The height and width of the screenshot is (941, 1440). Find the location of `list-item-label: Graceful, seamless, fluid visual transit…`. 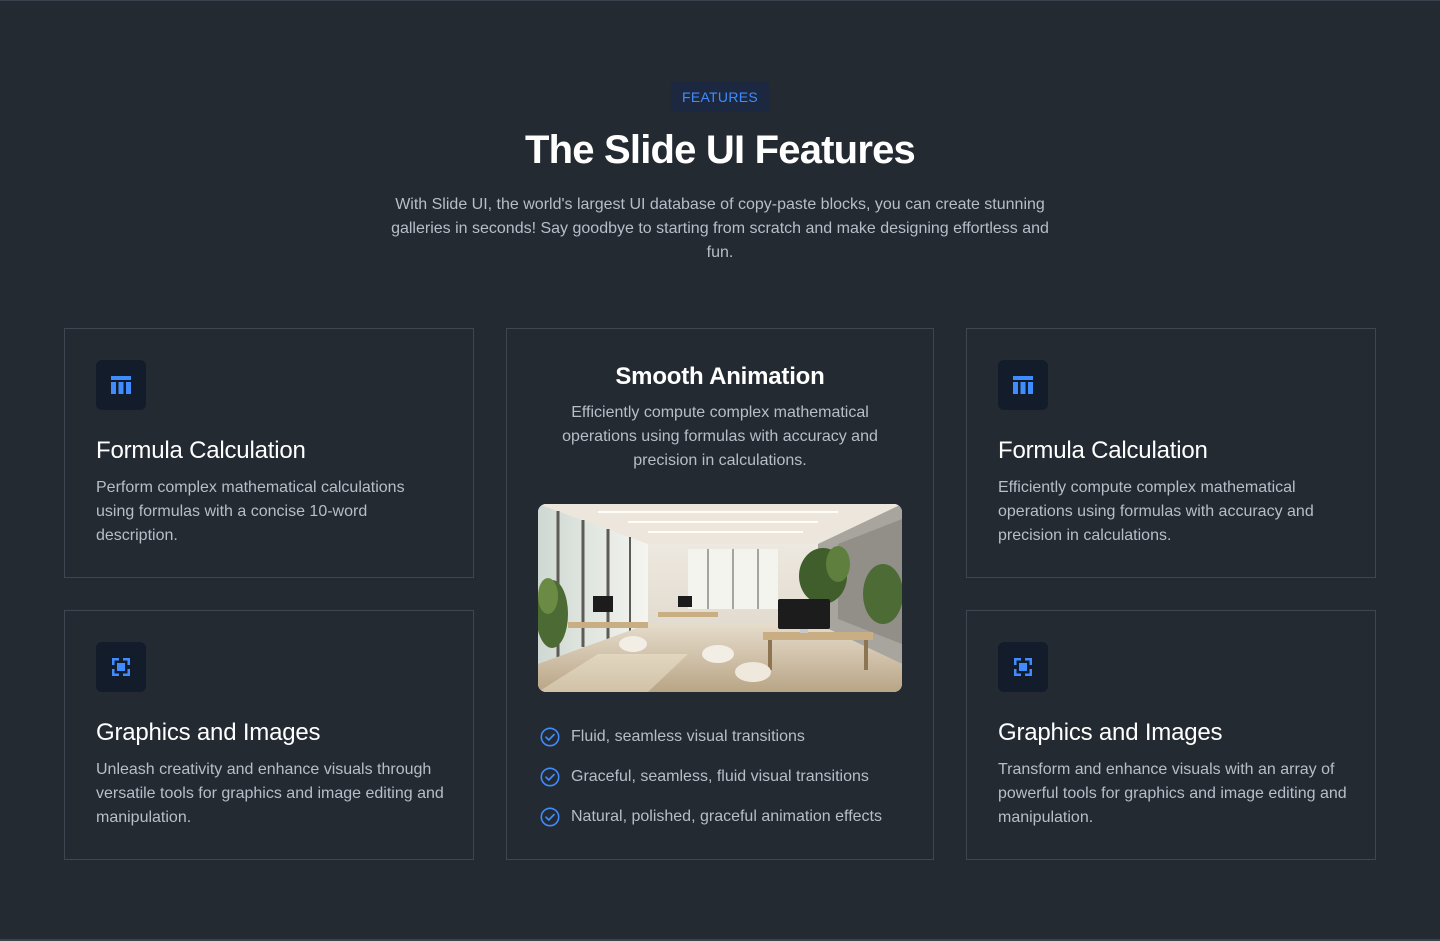

list-item-label: Graceful, seamless, fluid visual transit… is located at coordinates (720, 776).